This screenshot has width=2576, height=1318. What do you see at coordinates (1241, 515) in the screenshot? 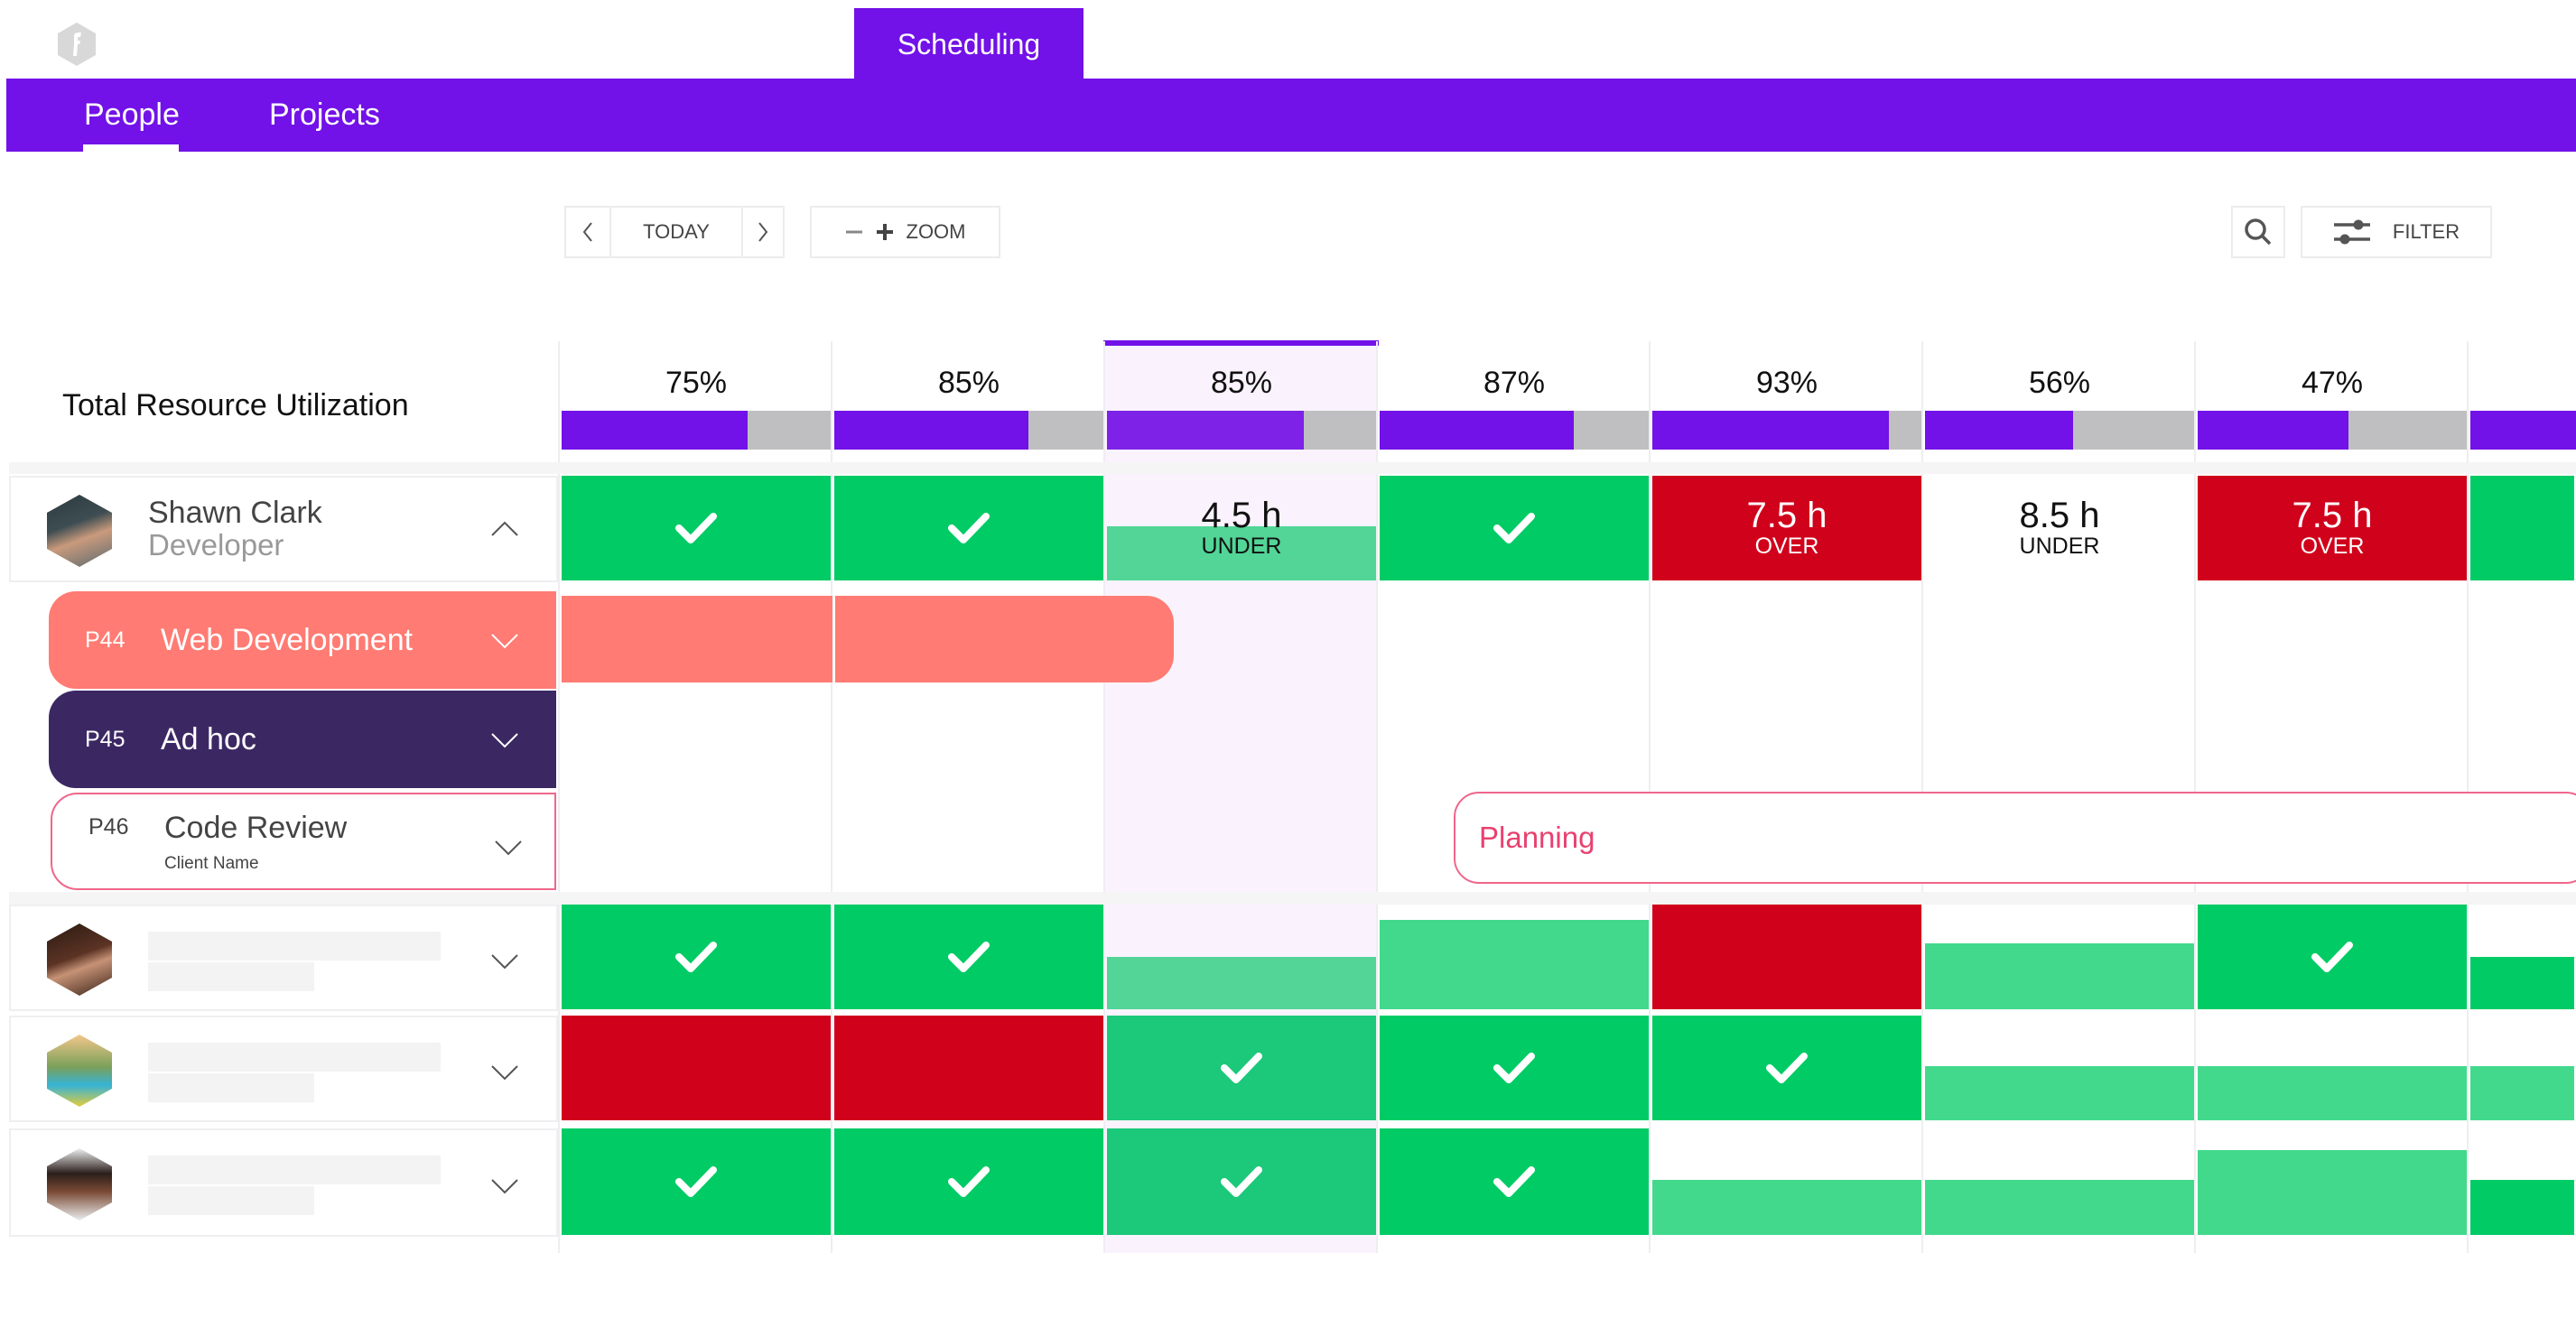
I see `hours-value: 4.5 h` at bounding box center [1241, 515].